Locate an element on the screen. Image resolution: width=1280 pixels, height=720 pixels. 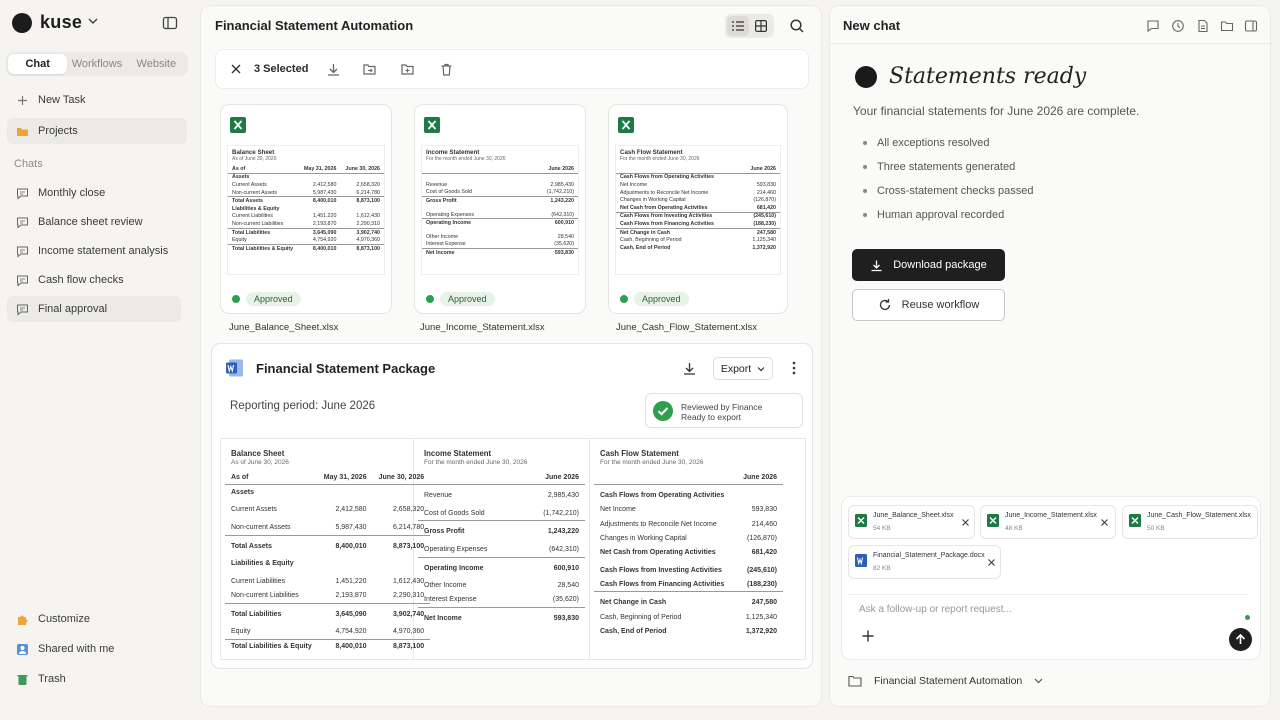
delete-icon is located at coordinates (446, 69).